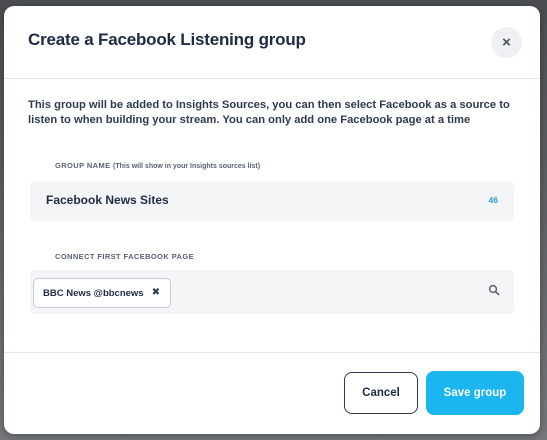 This screenshot has width=547, height=440. Describe the element at coordinates (156, 293) in the screenshot. I see `remove-chip-icon: ✖` at that location.